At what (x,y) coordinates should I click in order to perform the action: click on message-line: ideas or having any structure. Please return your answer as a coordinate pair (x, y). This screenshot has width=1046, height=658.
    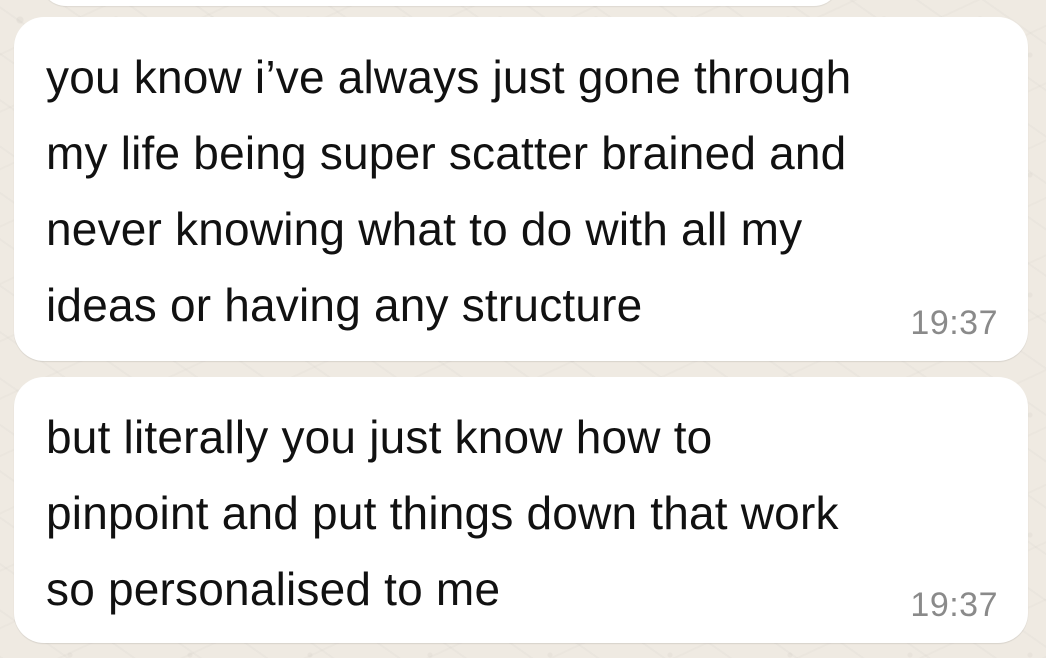
    Looking at the image, I should click on (344, 305).